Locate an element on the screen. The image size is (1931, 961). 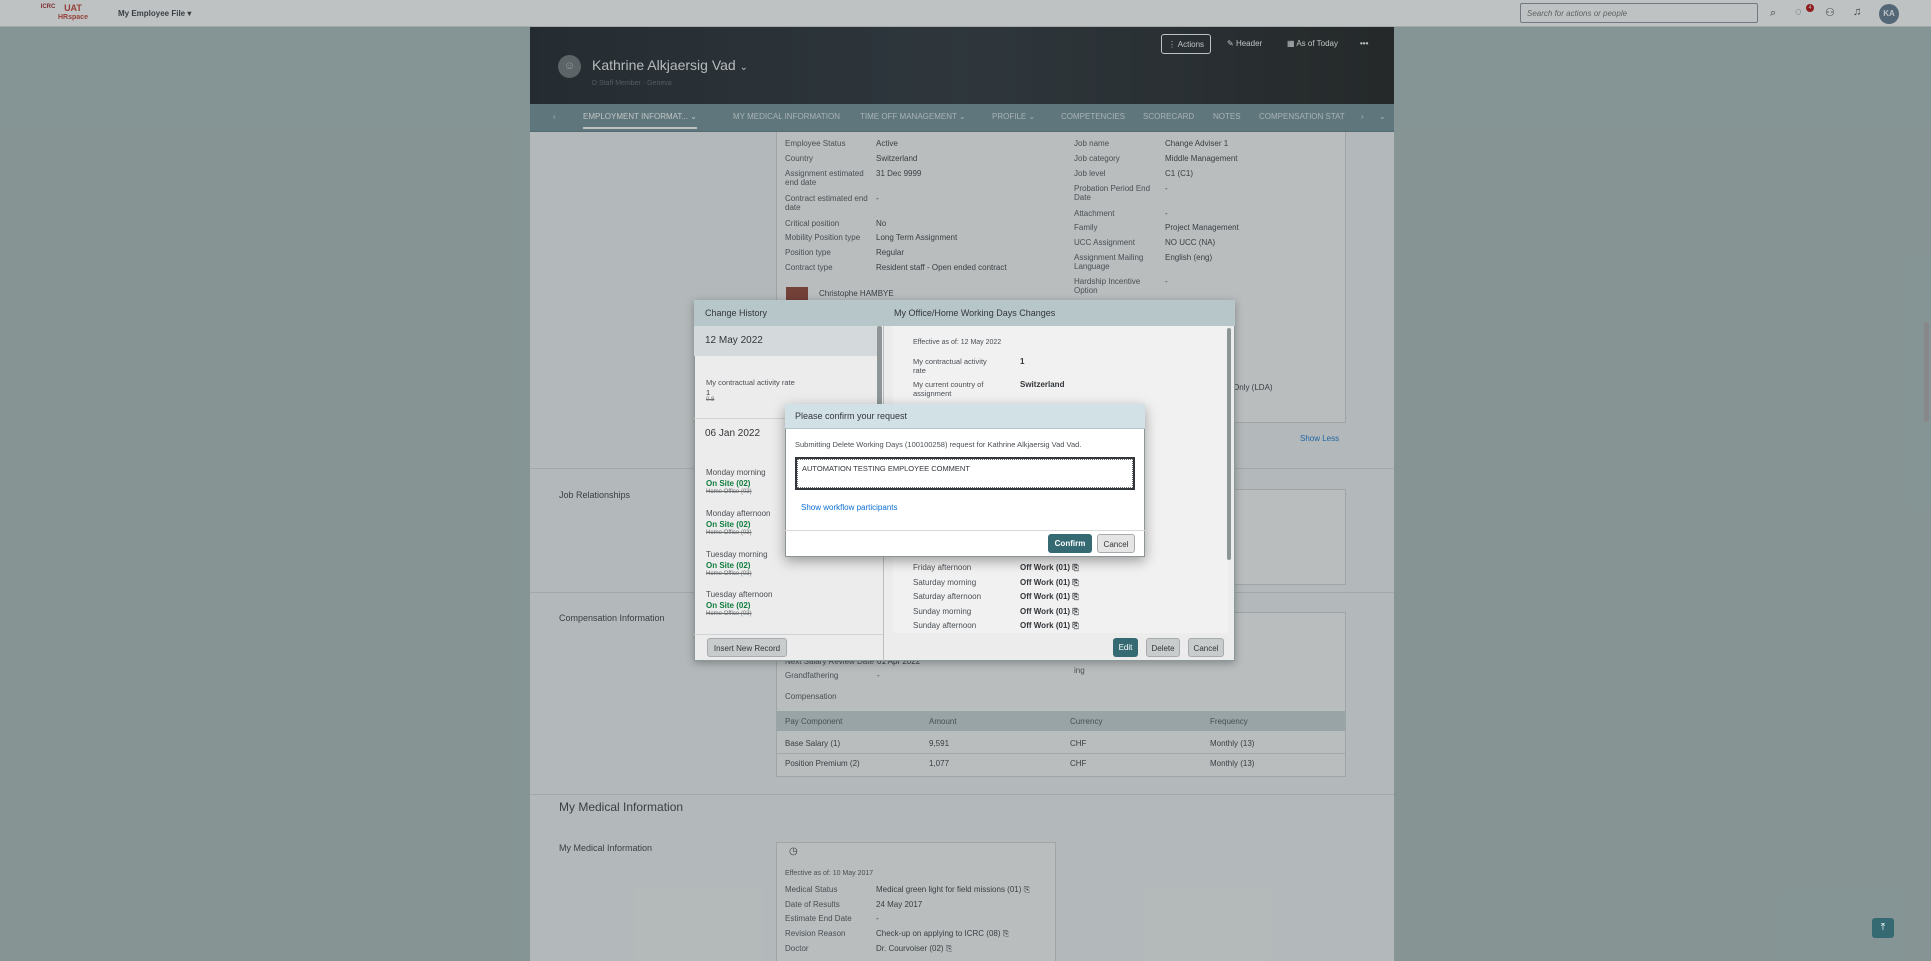
field-label: My contractual activity rate is located at coordinates (950, 366).